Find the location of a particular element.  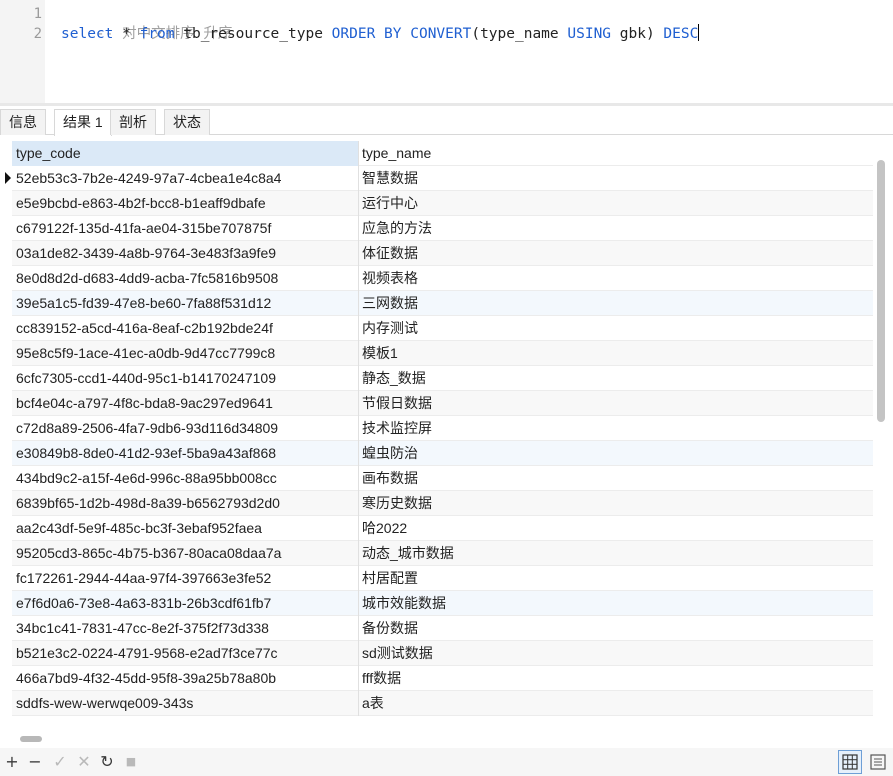

cell-type-code: e5e9bcbd-e863-4b2f-bcc8-b1eaff9dbafe is located at coordinates (186, 203).